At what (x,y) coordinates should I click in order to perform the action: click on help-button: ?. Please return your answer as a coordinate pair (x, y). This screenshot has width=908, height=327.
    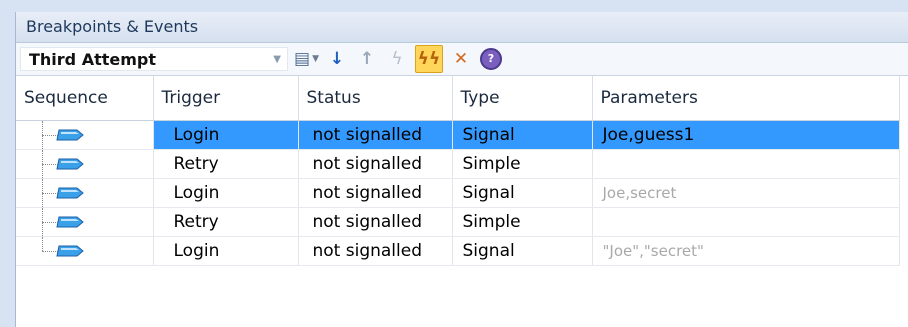
    Looking at the image, I should click on (491, 59).